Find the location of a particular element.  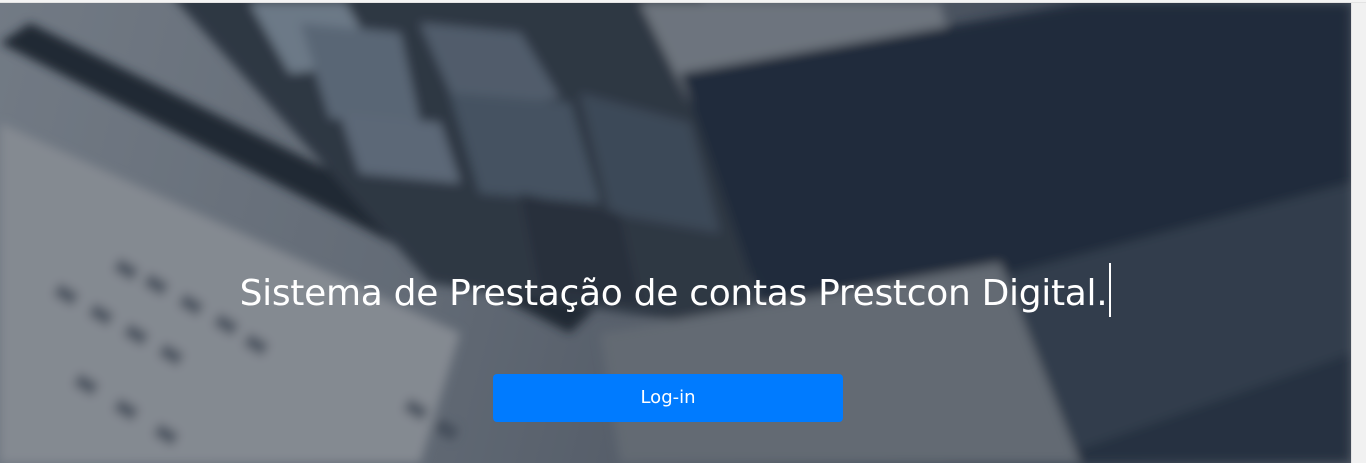

login-button: Log-in is located at coordinates (668, 398).